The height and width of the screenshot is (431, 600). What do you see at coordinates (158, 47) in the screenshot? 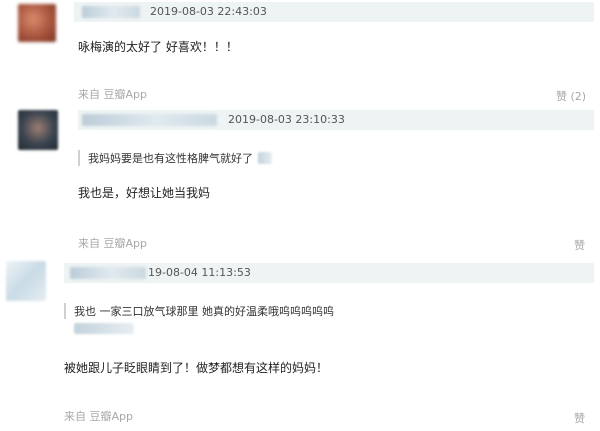
I see `comment-text: 咏梅演的太好了 好喜欢！！！` at bounding box center [158, 47].